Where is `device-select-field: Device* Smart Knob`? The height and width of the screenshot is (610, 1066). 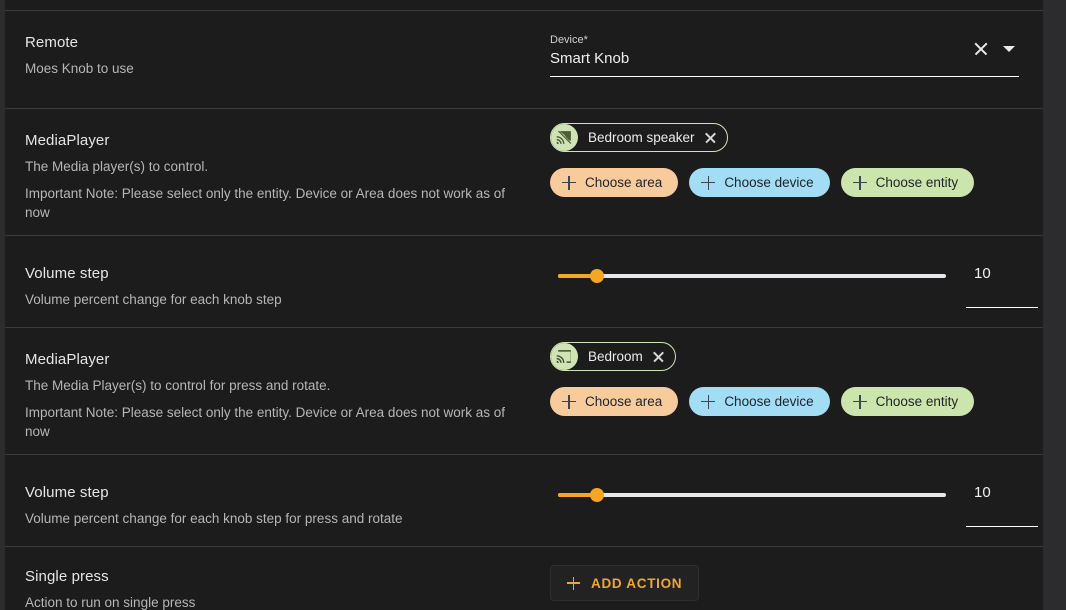
device-select-field: Device* Smart Knob is located at coordinates (784, 53).